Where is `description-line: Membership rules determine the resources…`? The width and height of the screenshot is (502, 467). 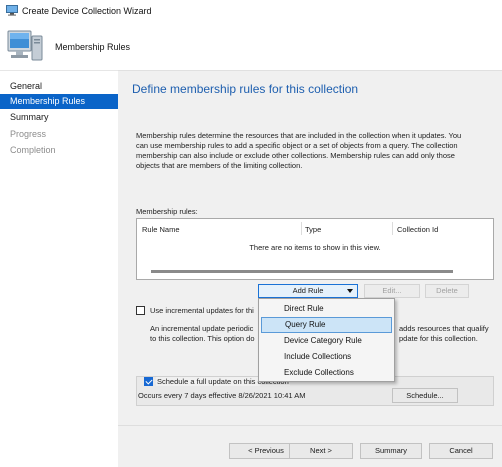
description-line: Membership rules determine the resources… is located at coordinates (299, 135).